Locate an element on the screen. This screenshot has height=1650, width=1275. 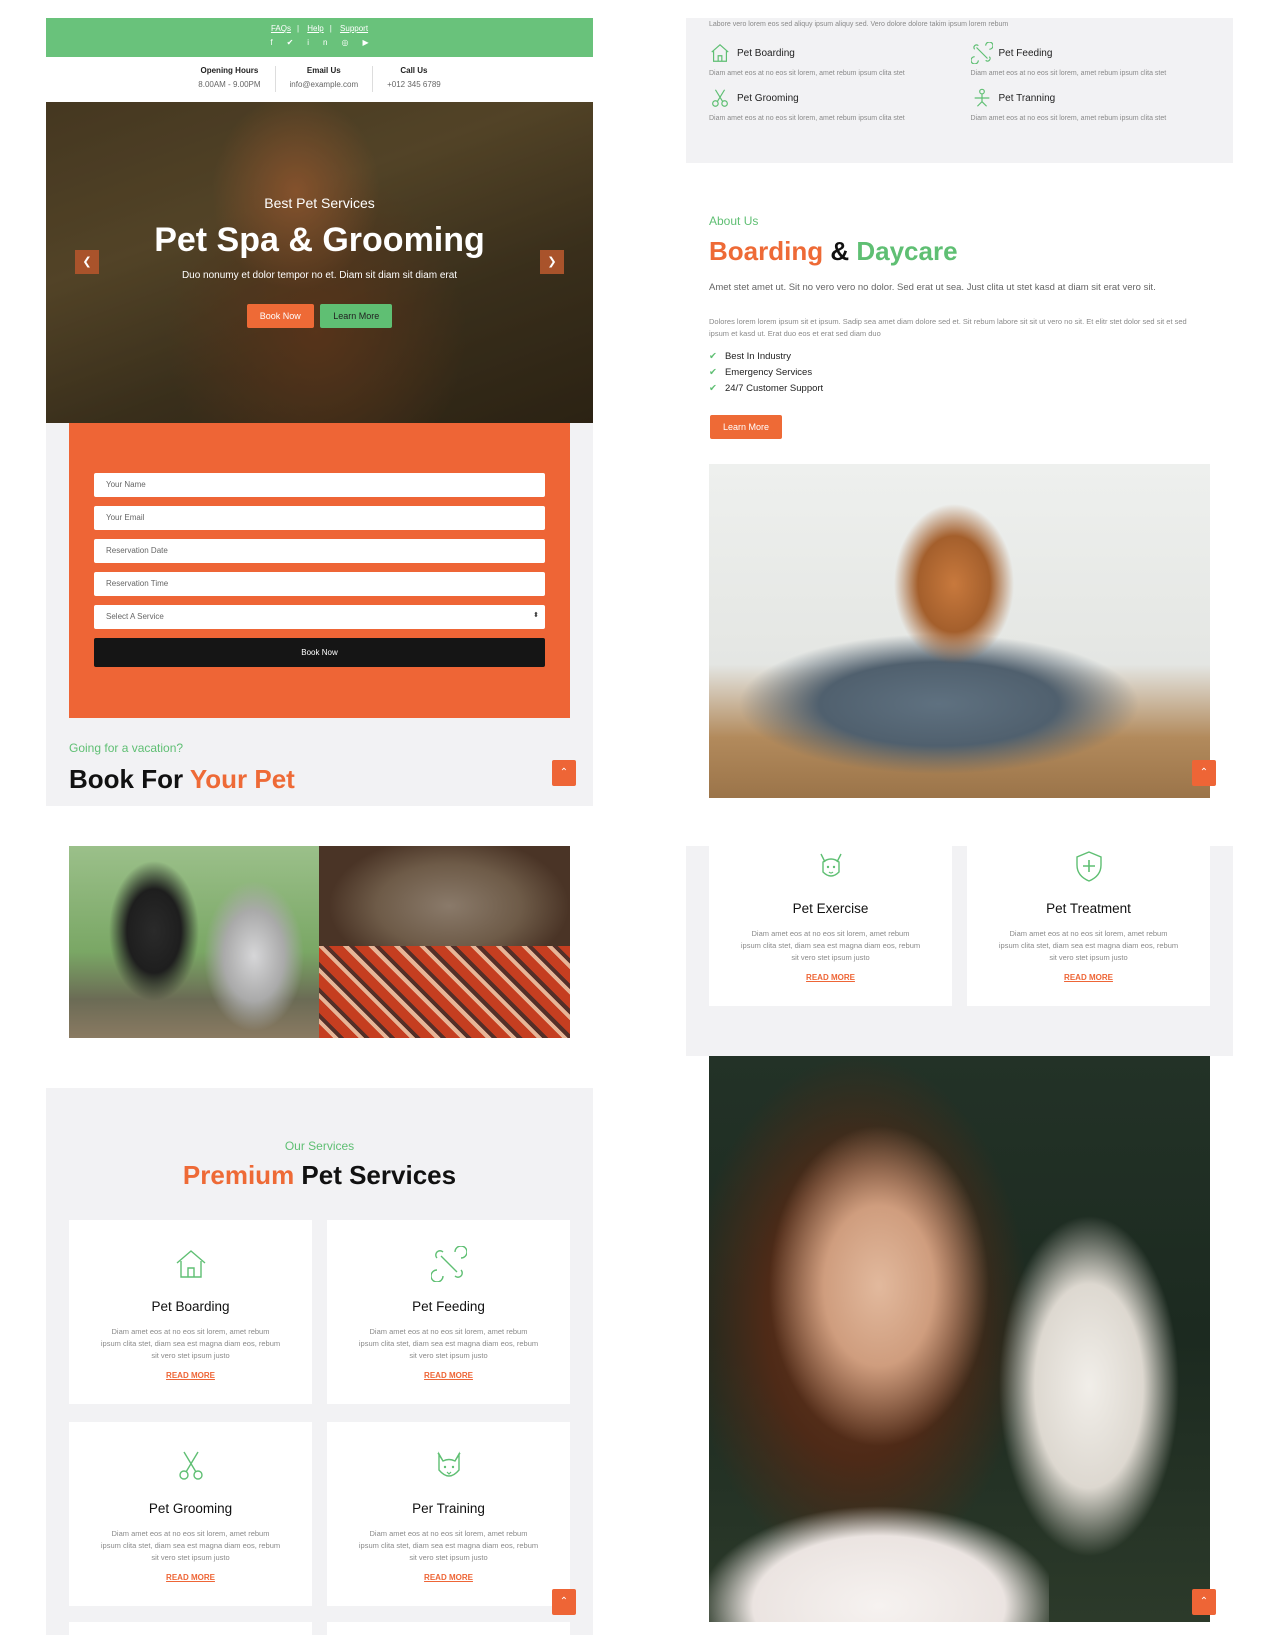
book-now-button: Book Now is located at coordinates (280, 316).